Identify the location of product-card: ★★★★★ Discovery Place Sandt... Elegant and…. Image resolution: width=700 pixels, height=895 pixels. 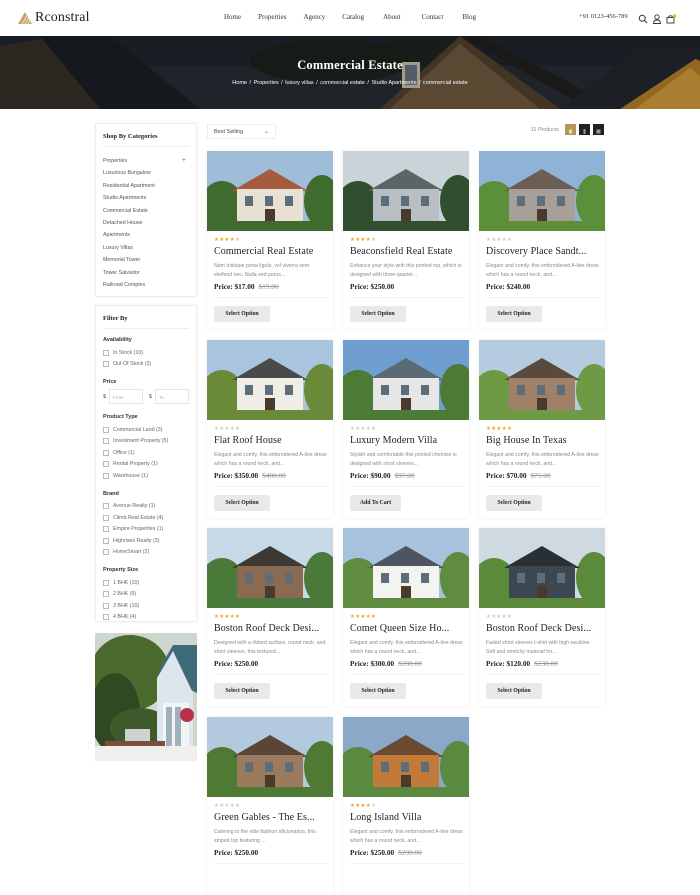
(542, 240).